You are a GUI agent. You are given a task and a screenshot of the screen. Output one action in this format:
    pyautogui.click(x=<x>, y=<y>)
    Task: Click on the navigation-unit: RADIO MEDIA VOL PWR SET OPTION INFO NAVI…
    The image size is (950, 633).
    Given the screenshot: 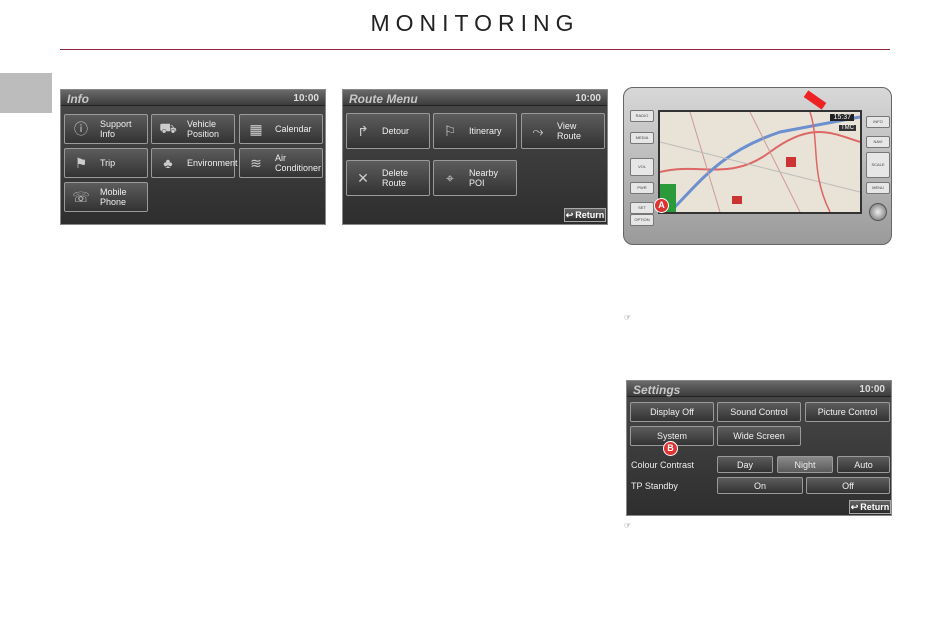 What is the action you would take?
    pyautogui.click(x=757, y=166)
    